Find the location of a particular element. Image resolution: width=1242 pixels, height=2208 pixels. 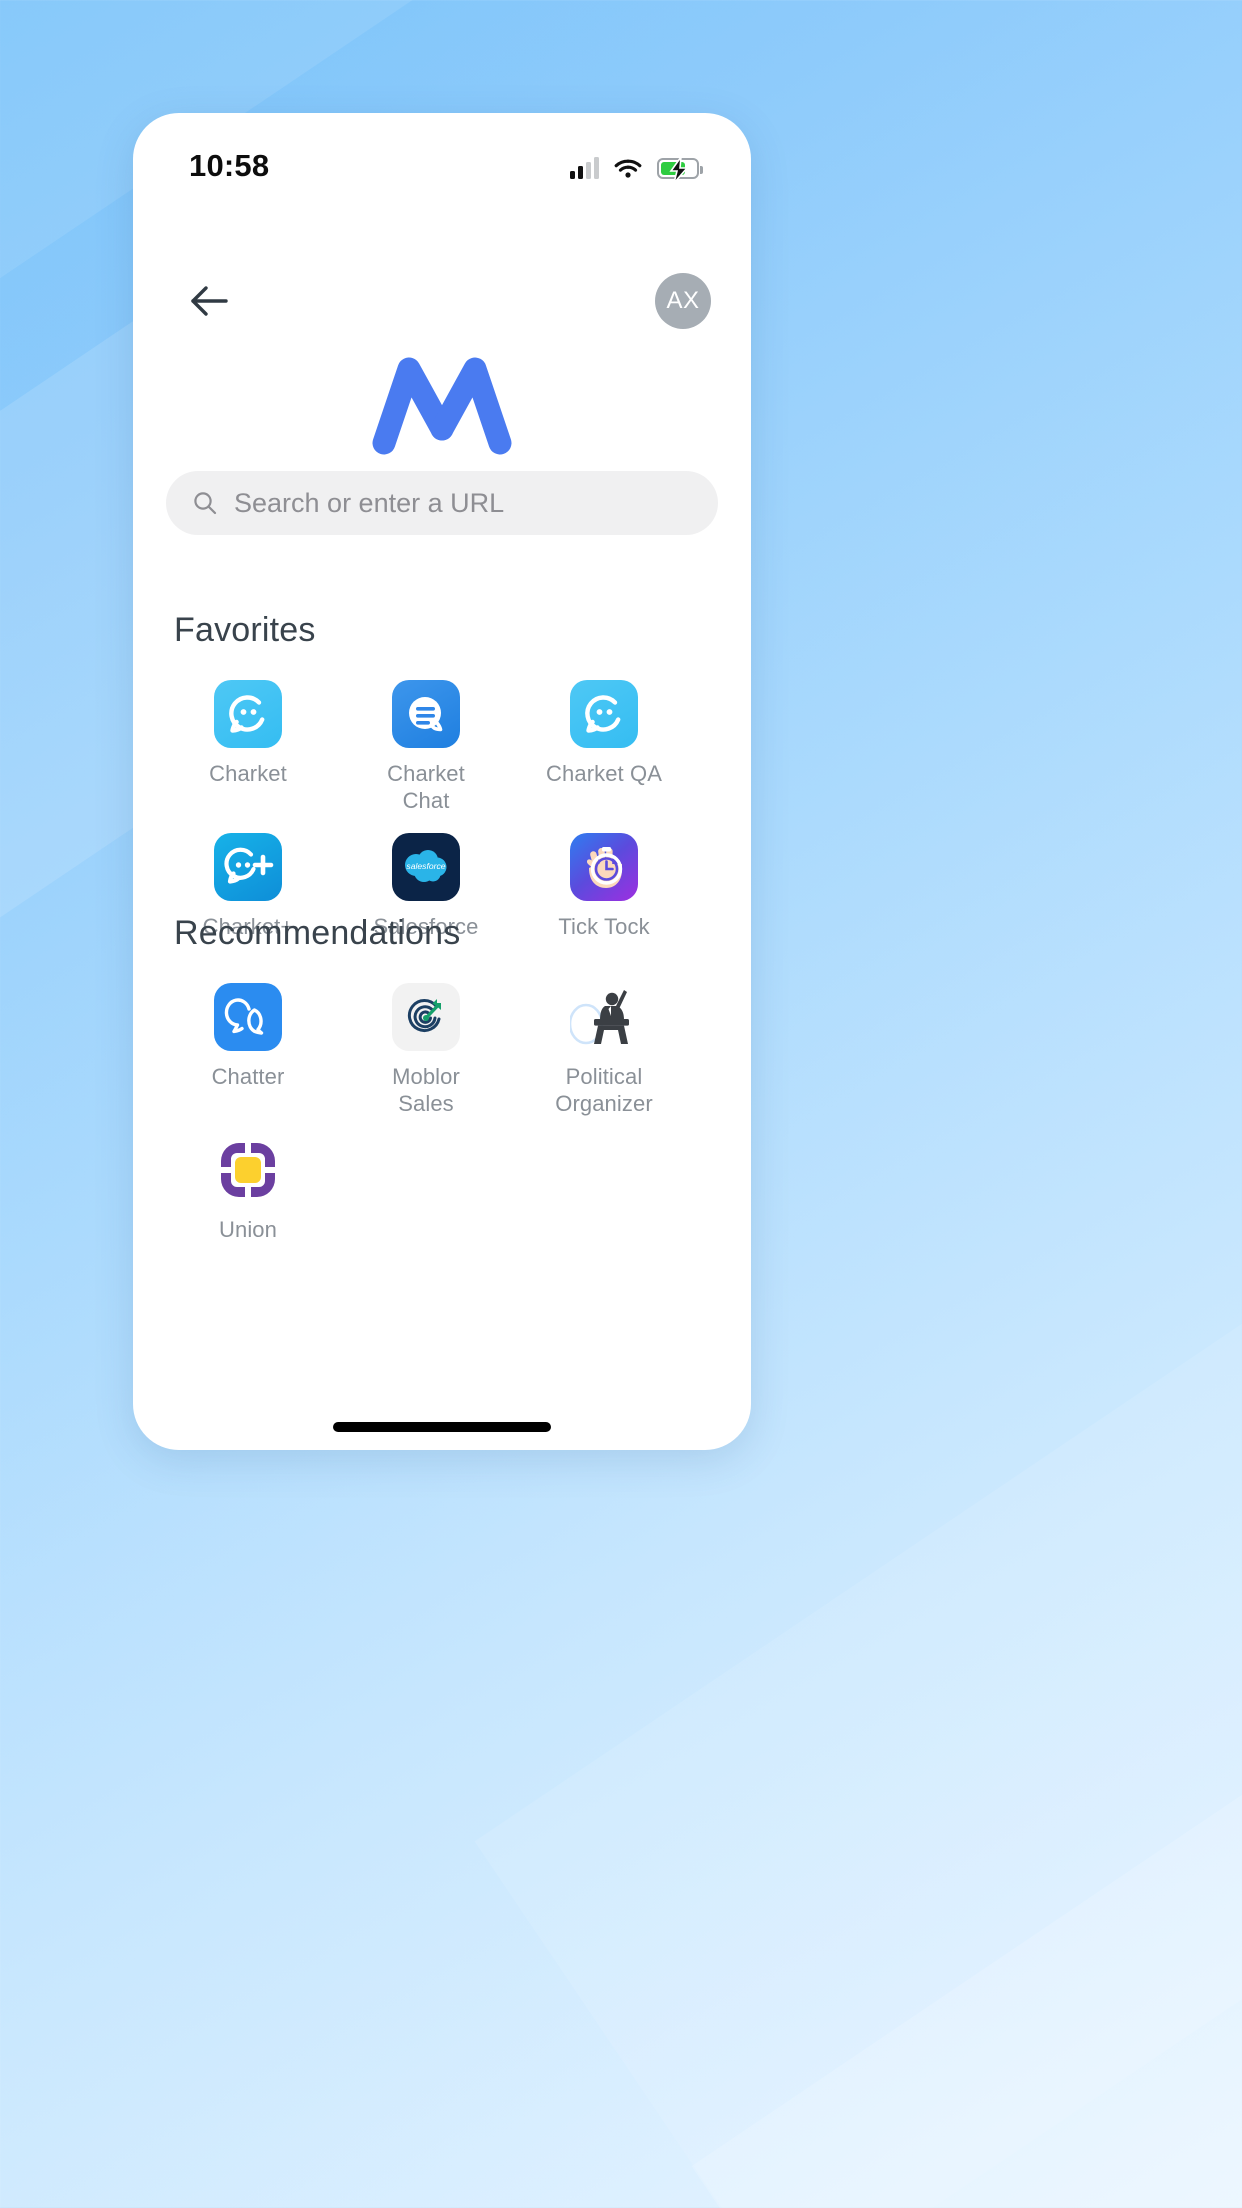

app-label: Union is located at coordinates (248, 1229).